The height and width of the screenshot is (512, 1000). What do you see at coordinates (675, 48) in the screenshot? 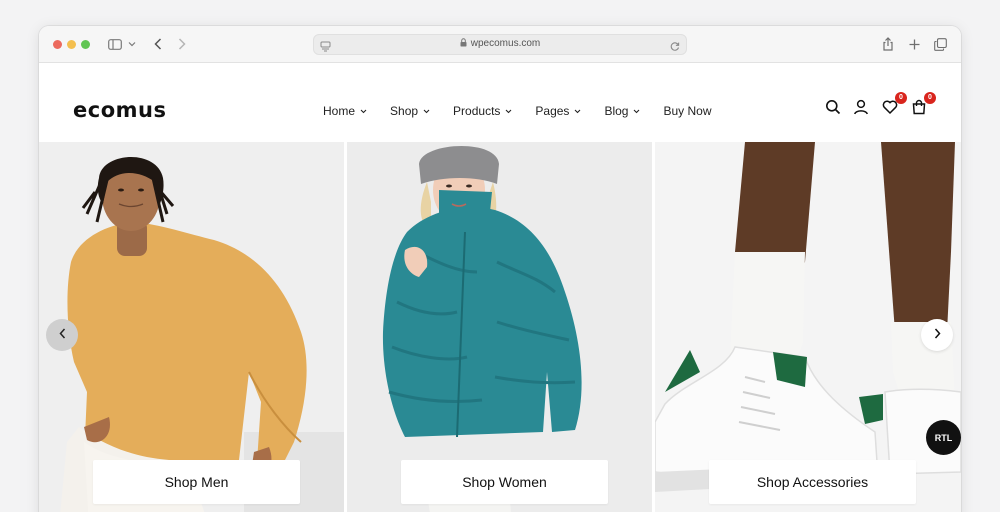
I see `reload-icon` at bounding box center [675, 48].